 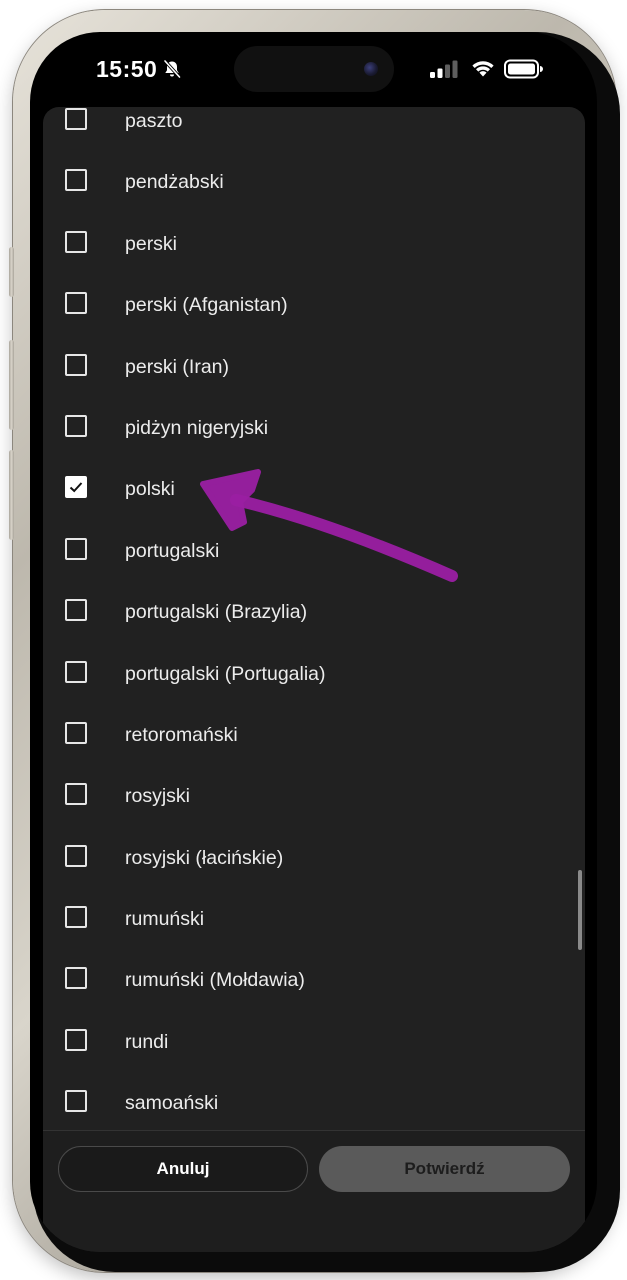 I want to click on volume-down-button, so click(x=11, y=495).